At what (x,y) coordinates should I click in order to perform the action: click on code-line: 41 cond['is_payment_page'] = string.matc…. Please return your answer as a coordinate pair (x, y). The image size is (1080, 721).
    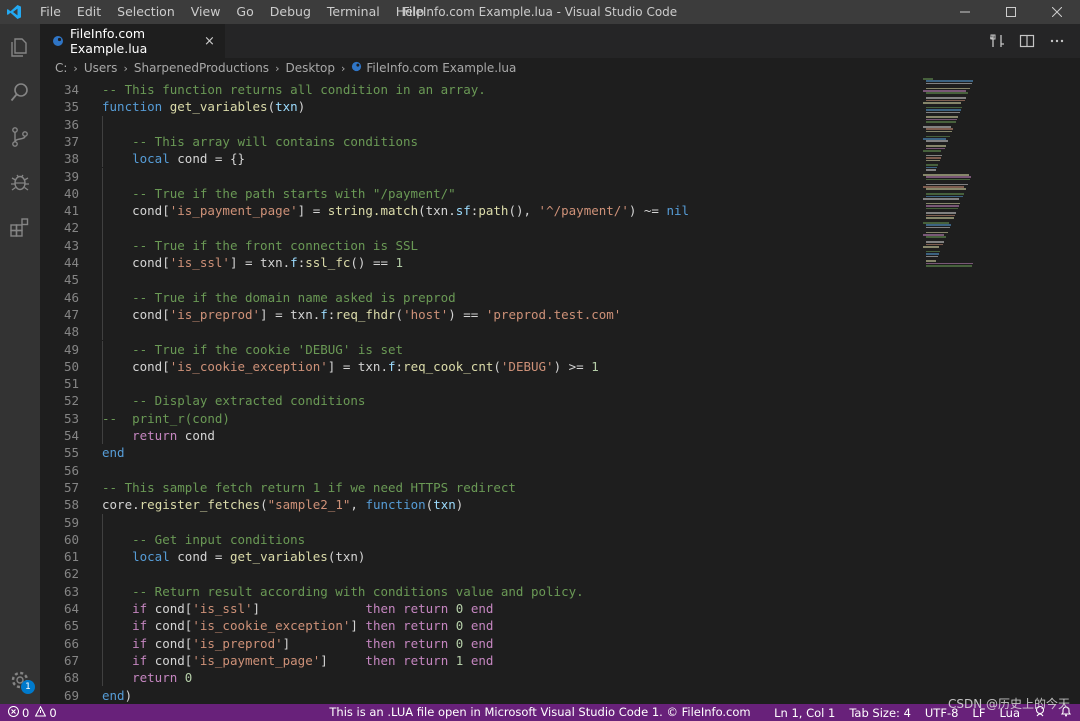
    Looking at the image, I should click on (500, 211).